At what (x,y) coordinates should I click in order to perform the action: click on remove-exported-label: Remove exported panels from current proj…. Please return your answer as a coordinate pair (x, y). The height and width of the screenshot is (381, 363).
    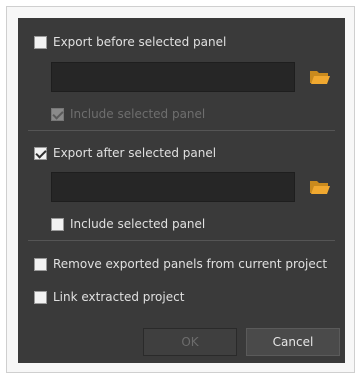
    Looking at the image, I should click on (190, 264).